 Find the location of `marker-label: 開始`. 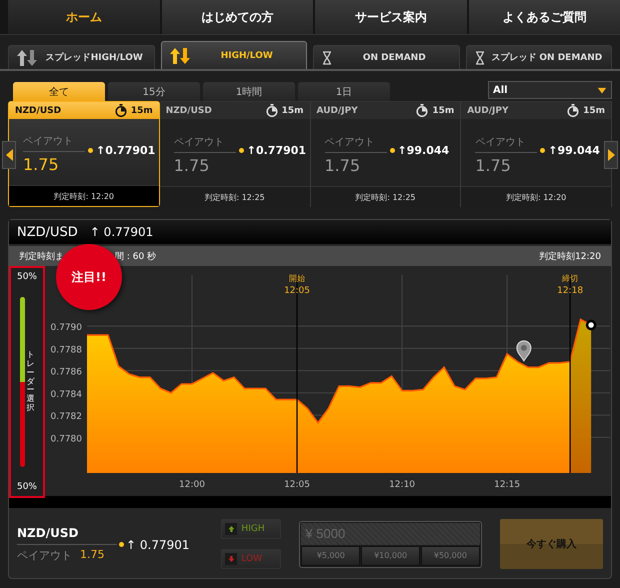

marker-label: 開始 is located at coordinates (297, 278).